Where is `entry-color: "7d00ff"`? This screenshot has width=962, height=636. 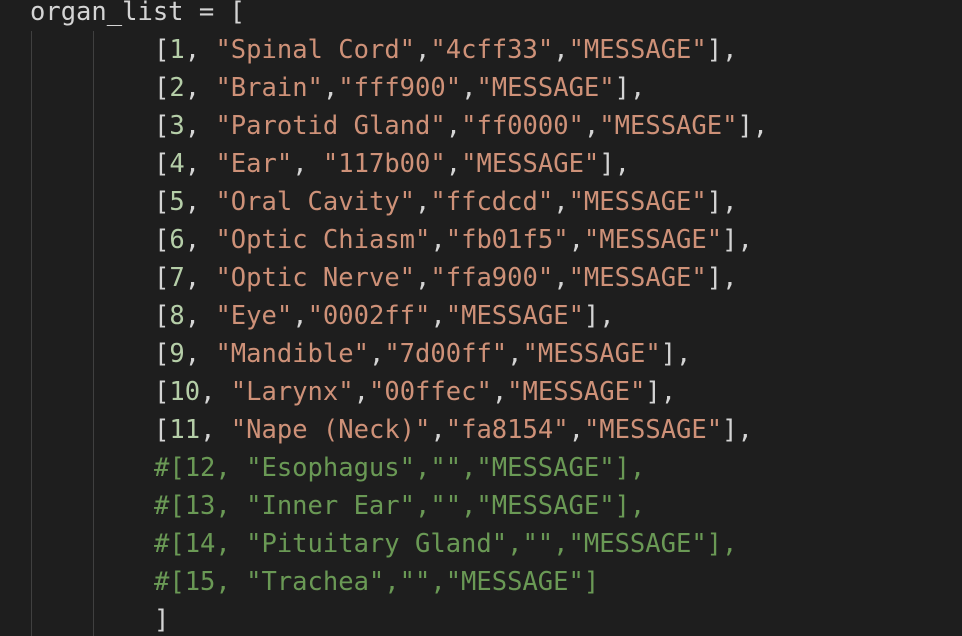
entry-color: "7d00ff" is located at coordinates (446, 354).